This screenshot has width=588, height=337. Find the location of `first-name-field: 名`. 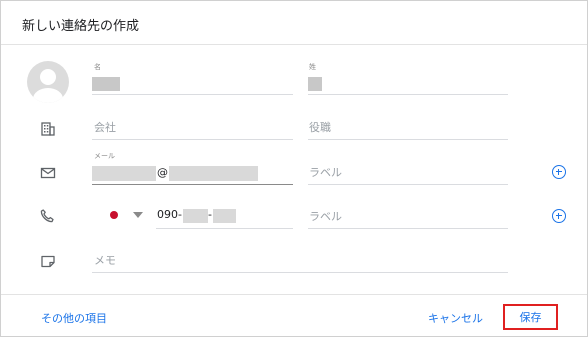

first-name-field: 名 is located at coordinates (192, 78).